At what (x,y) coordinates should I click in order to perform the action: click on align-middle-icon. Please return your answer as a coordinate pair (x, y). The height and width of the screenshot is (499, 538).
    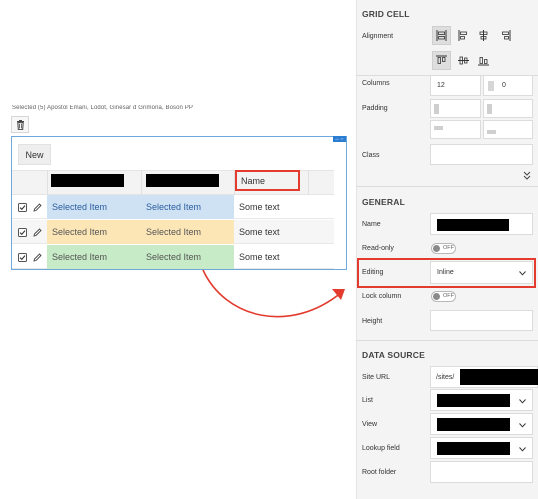
    Looking at the image, I should click on (463, 60).